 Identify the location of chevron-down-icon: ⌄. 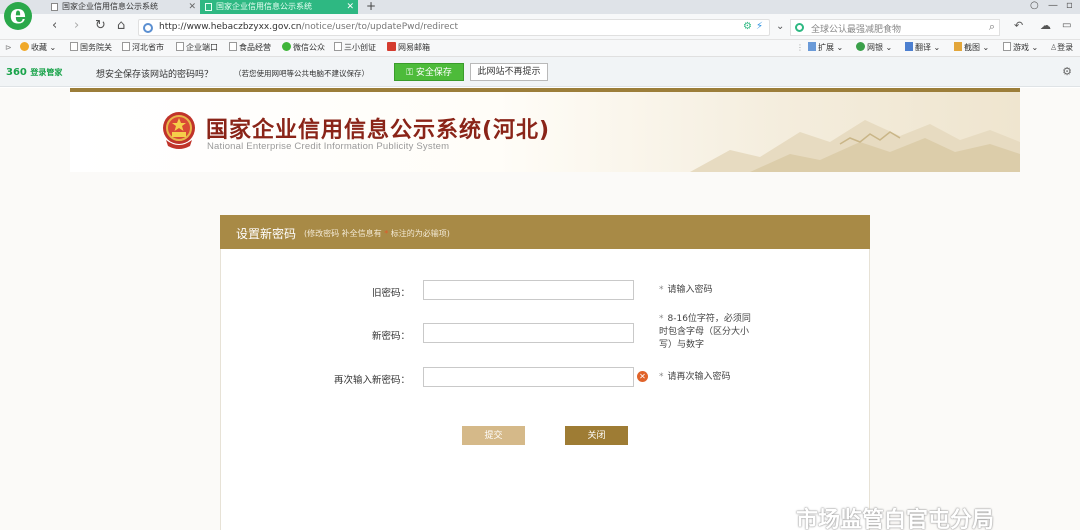
(780, 27).